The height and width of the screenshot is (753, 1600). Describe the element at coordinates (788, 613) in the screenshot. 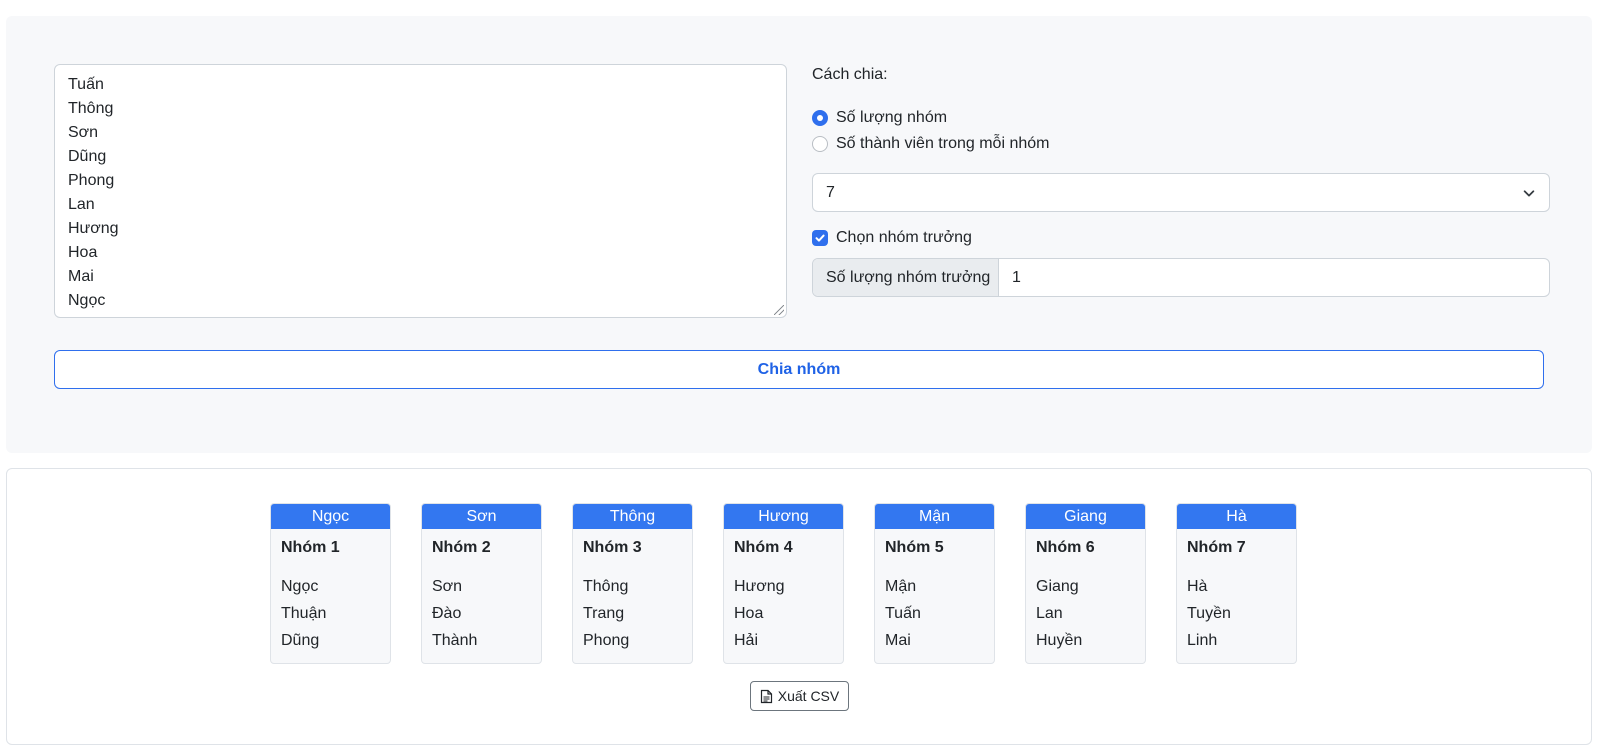

I see `group-members: Hương Hoa Hải` at that location.